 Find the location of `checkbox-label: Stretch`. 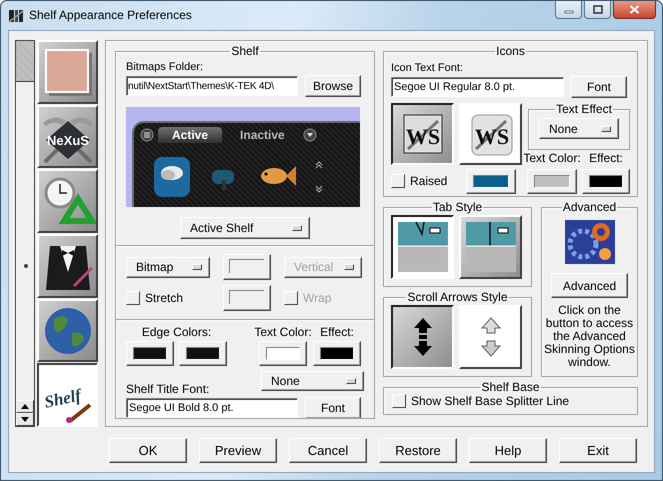

checkbox-label: Stretch is located at coordinates (164, 298).